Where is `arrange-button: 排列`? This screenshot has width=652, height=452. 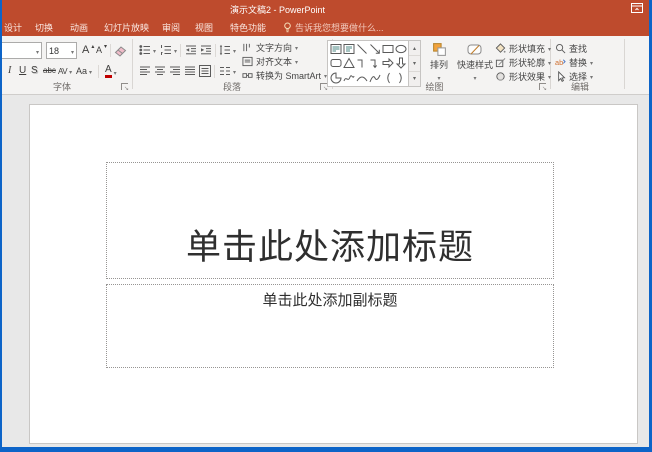
arrange-button: 排列 is located at coordinates (439, 62).